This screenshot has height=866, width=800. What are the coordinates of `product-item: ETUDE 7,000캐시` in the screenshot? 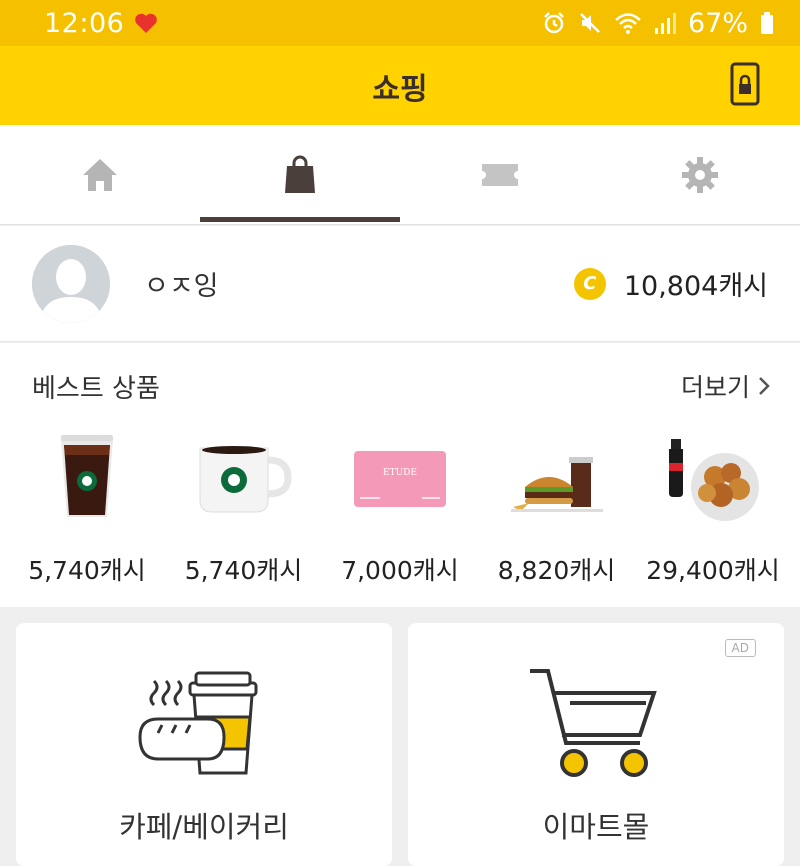 It's located at (400, 508).